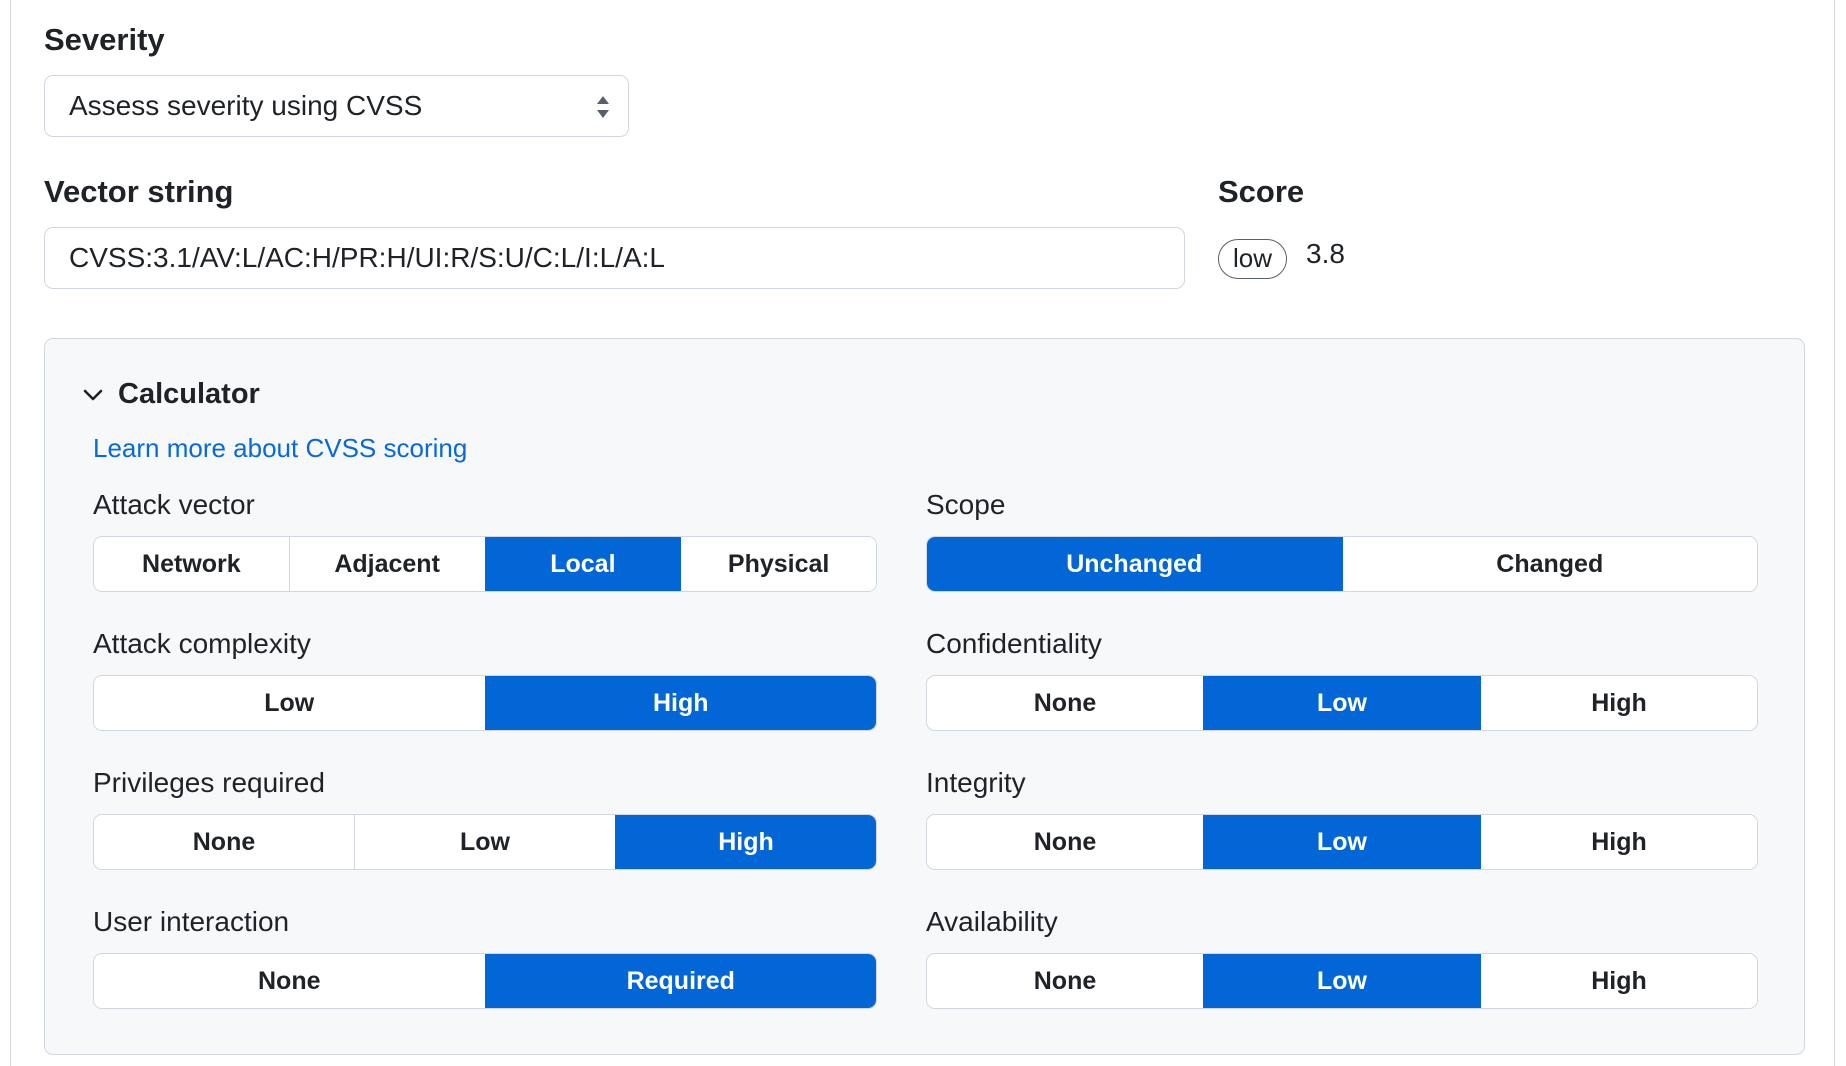 The width and height of the screenshot is (1846, 1066). Describe the element at coordinates (1618, 842) in the screenshot. I see `integrity-option-high: High` at that location.